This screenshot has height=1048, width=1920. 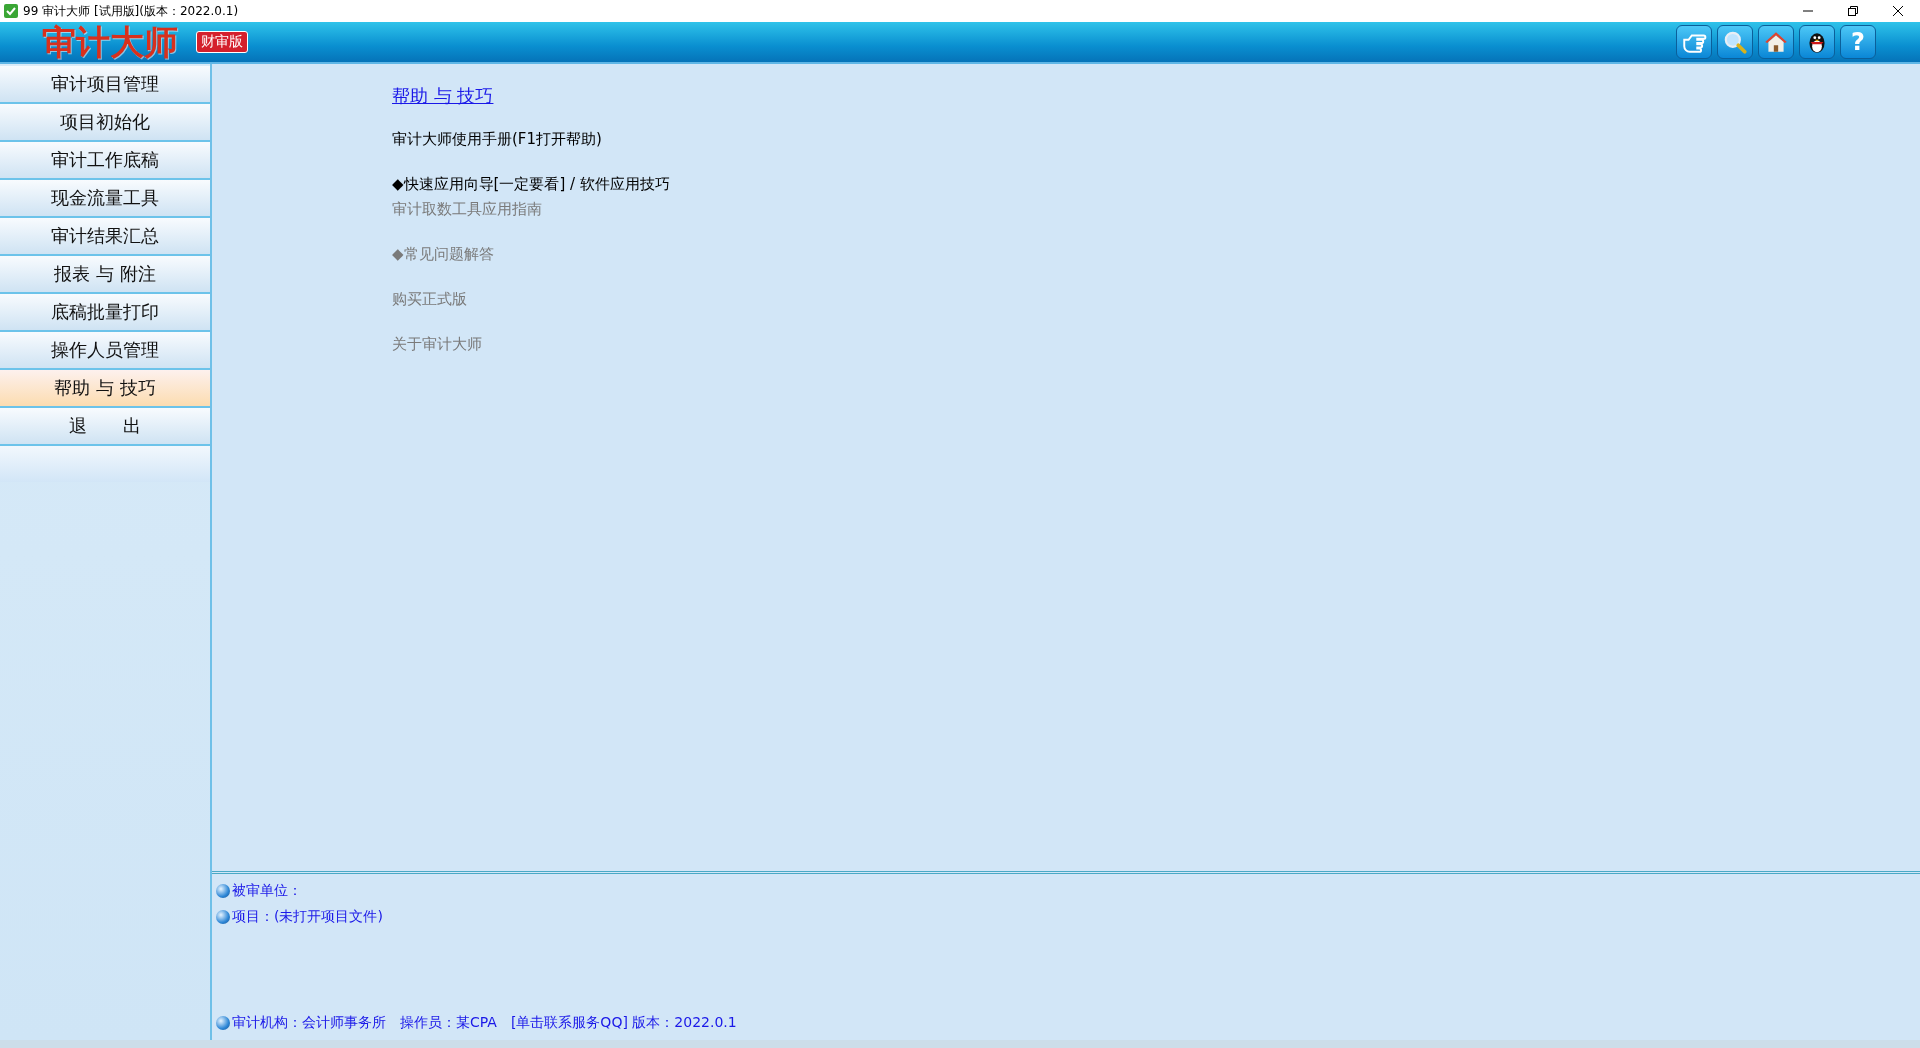 What do you see at coordinates (1156, 184) in the screenshot?
I see `help-link: ◆快速应用向导[一定要看] / 软件应用技巧` at bounding box center [1156, 184].